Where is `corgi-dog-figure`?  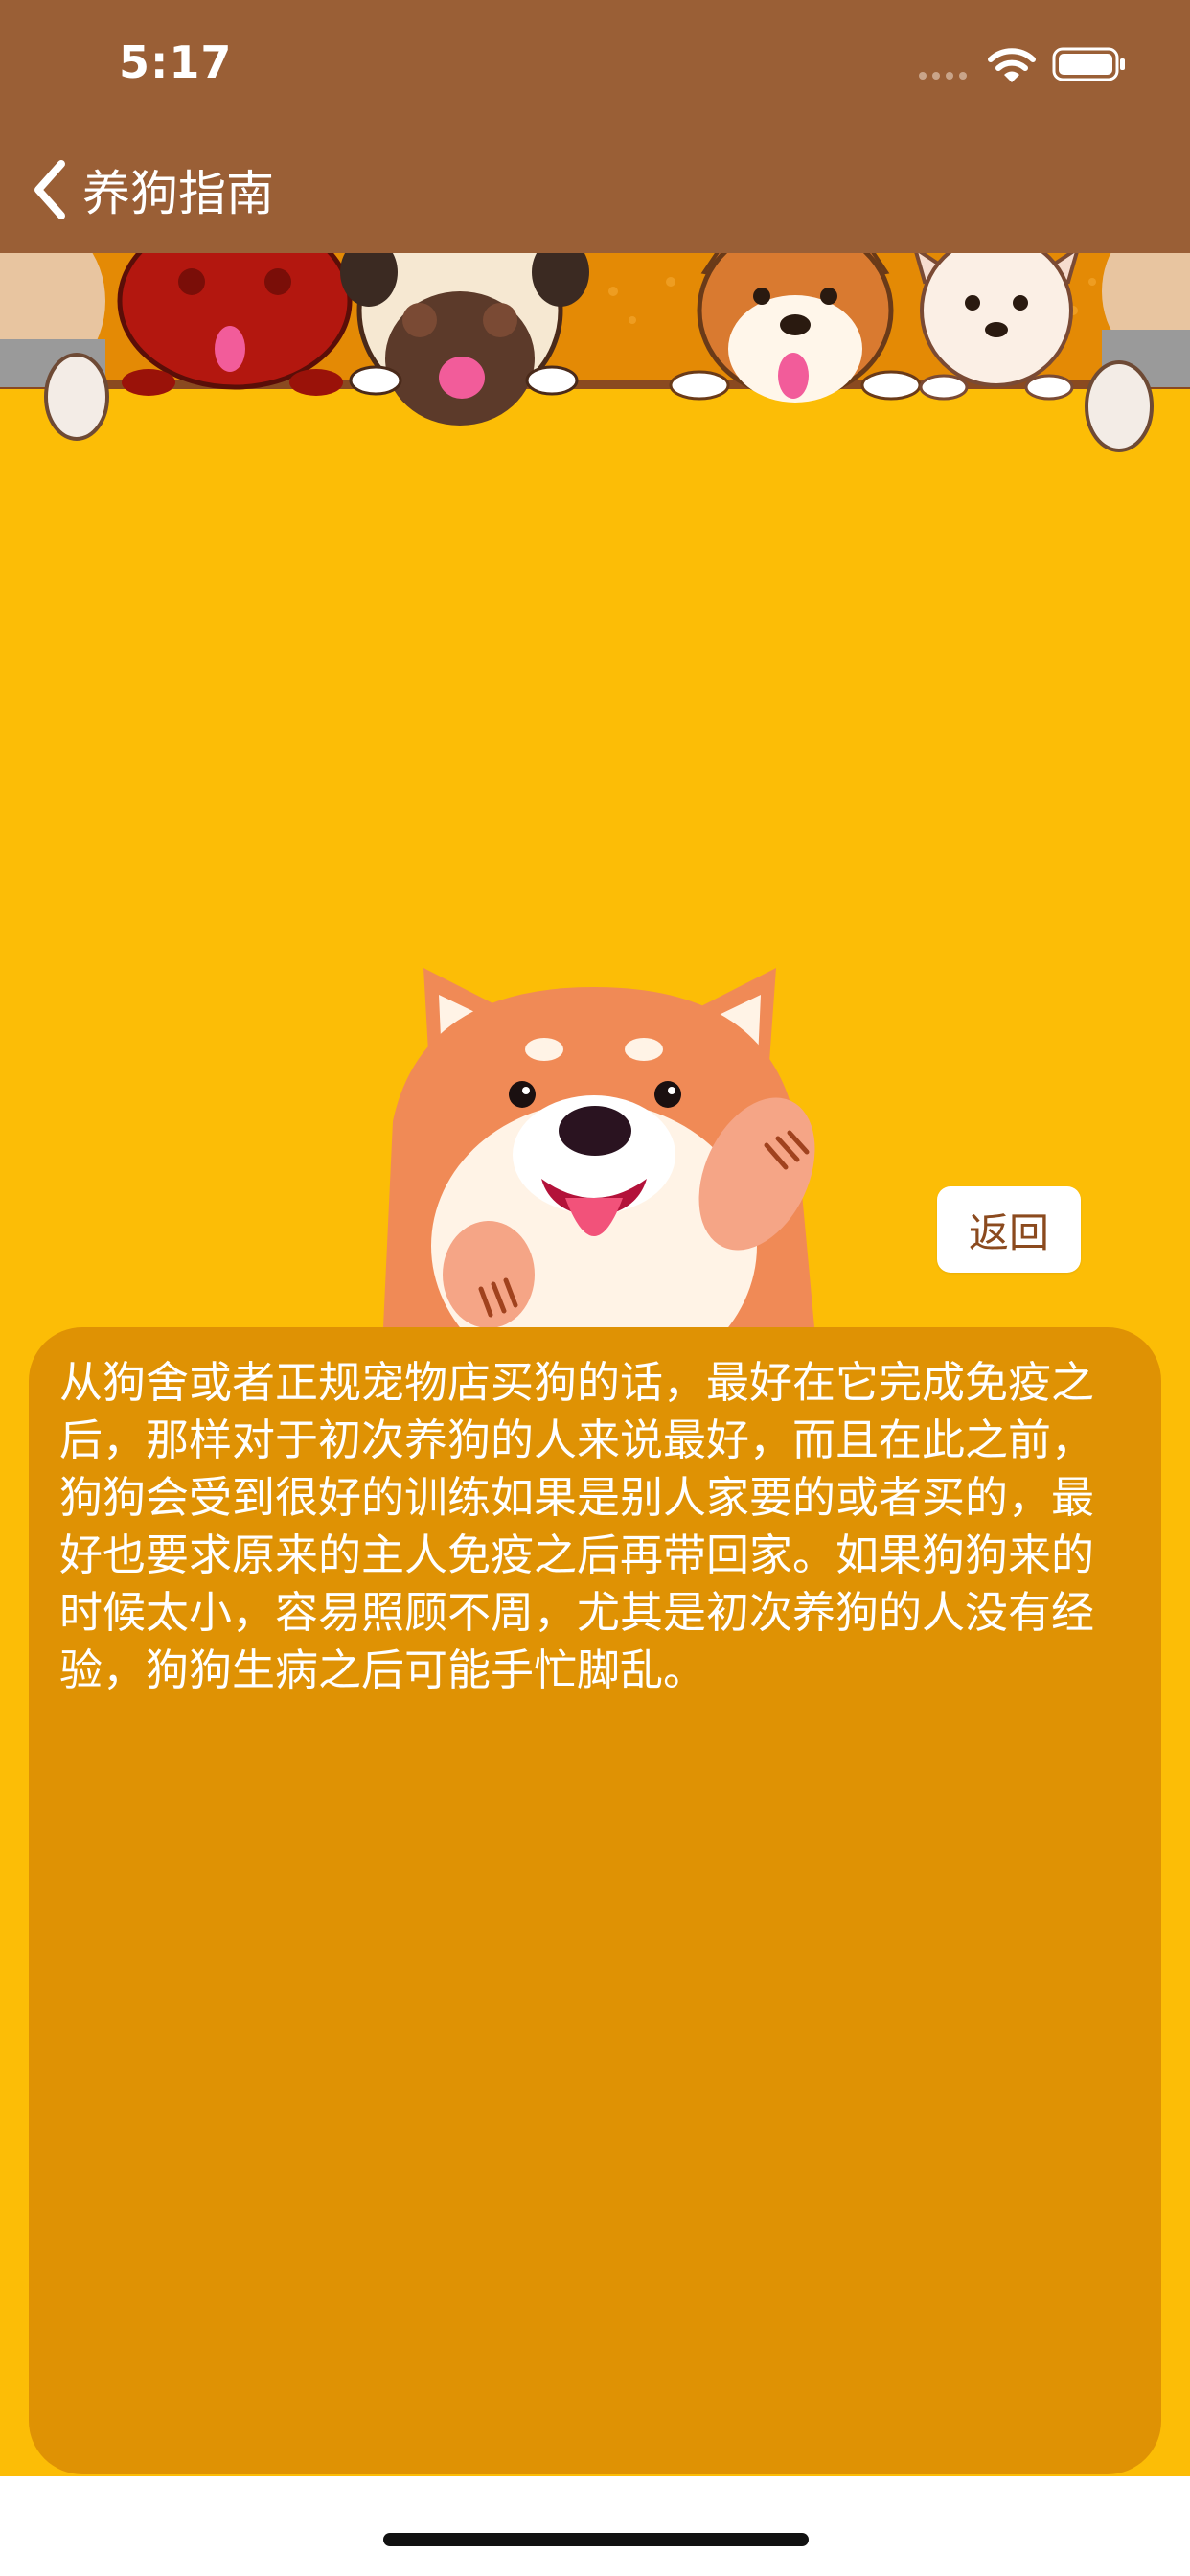
corgi-dog-figure is located at coordinates (795, 327).